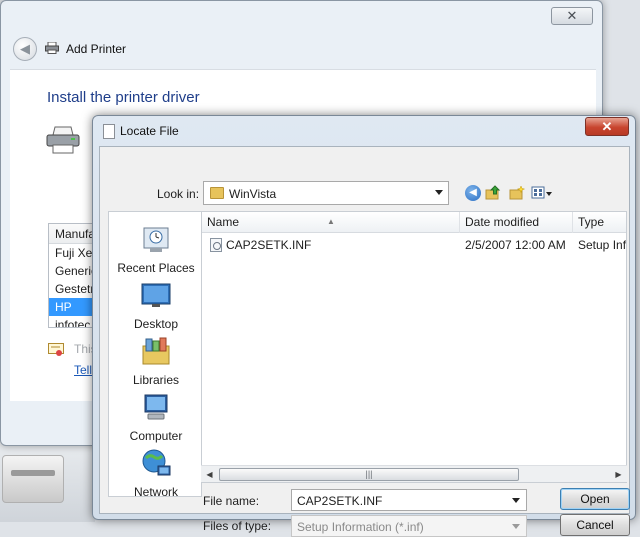 This screenshot has width=640, height=537. I want to click on place-label: Network, so click(155, 492).